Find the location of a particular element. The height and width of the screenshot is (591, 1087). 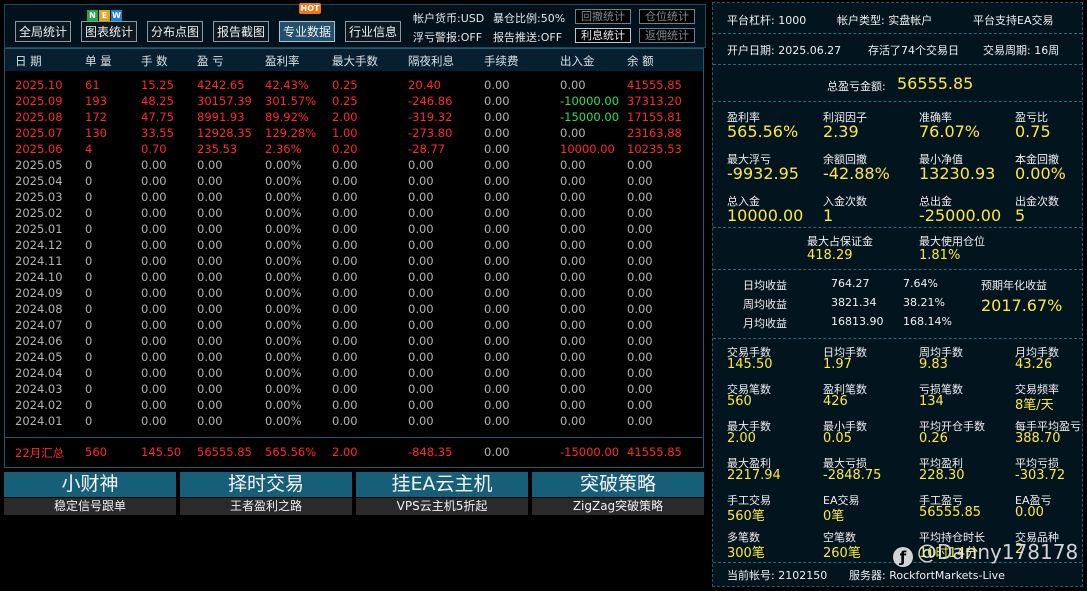

stat-value: 228.30 is located at coordinates (942, 475).